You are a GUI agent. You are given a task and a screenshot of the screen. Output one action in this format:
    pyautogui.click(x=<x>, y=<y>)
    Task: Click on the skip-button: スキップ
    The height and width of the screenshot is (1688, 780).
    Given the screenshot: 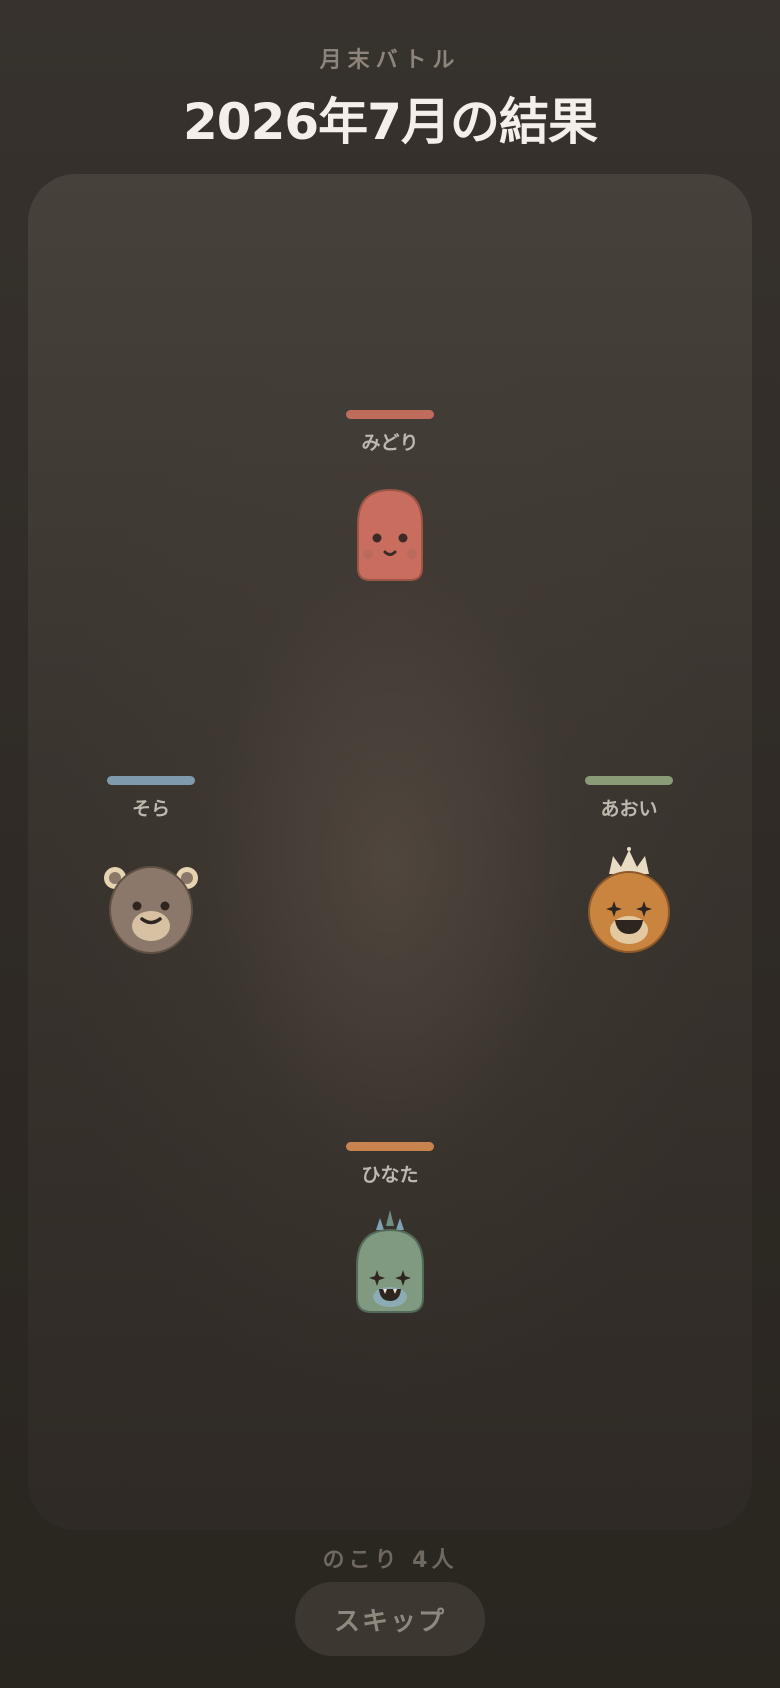 What is the action you would take?
    pyautogui.click(x=390, y=1619)
    